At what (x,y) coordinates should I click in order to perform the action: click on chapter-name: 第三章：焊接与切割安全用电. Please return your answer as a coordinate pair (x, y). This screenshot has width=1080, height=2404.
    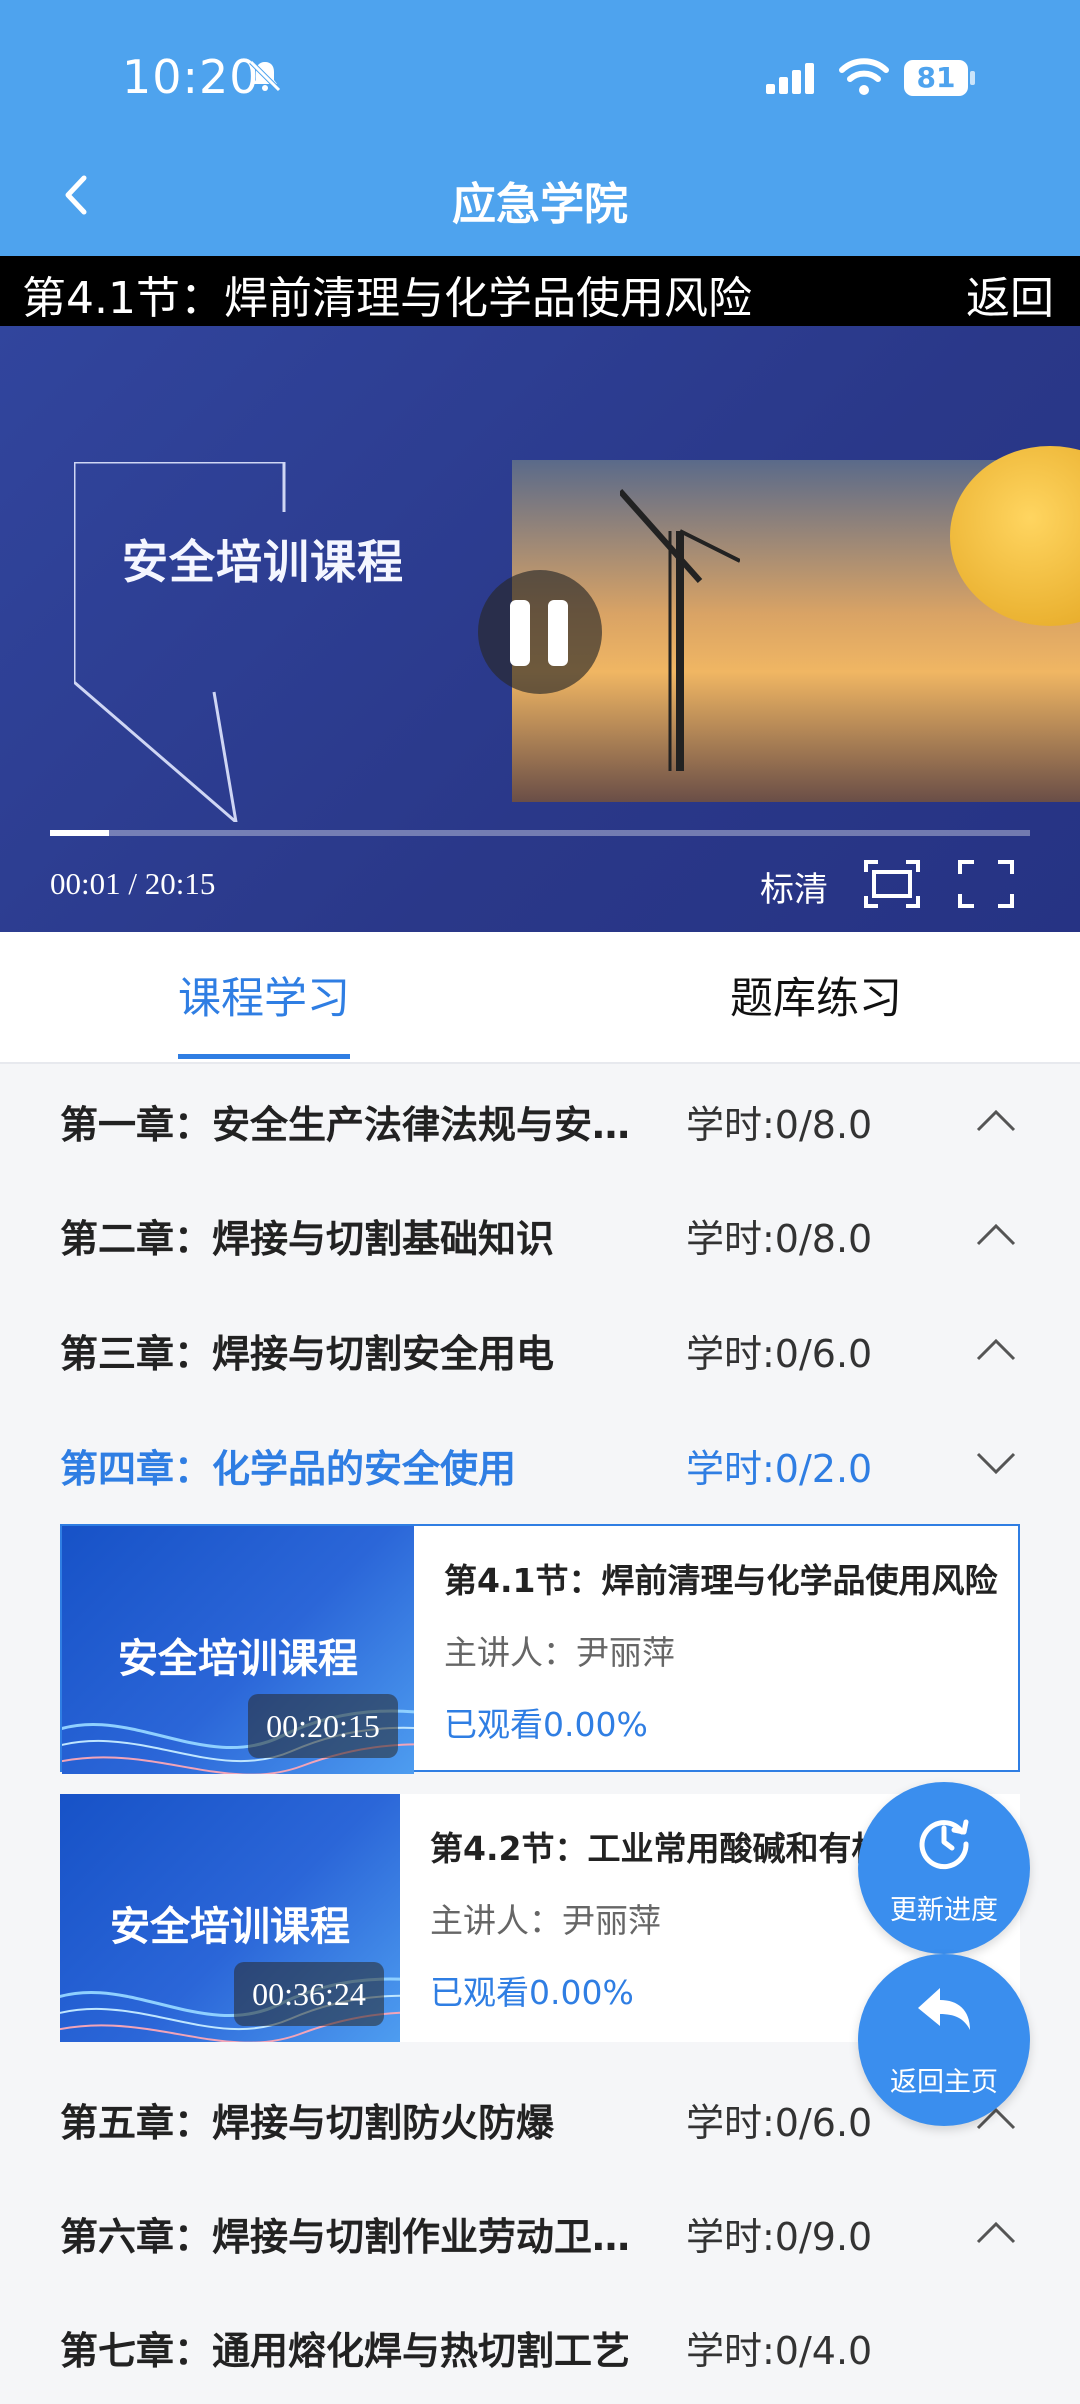
    Looking at the image, I should click on (307, 1354).